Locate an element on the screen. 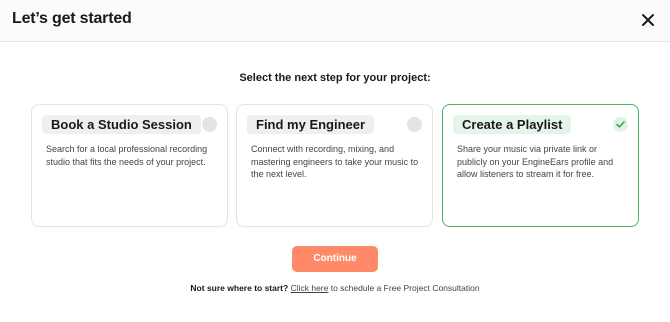 This screenshot has width=670, height=322. checkmark-icon is located at coordinates (620, 124).